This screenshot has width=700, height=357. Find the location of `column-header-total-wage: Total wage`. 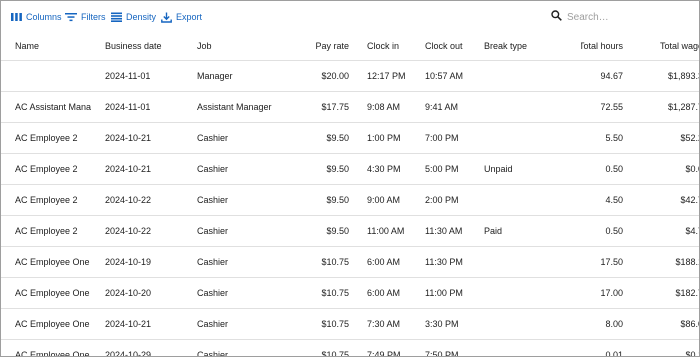

column-header-total-wage: Total wage is located at coordinates (670, 46).